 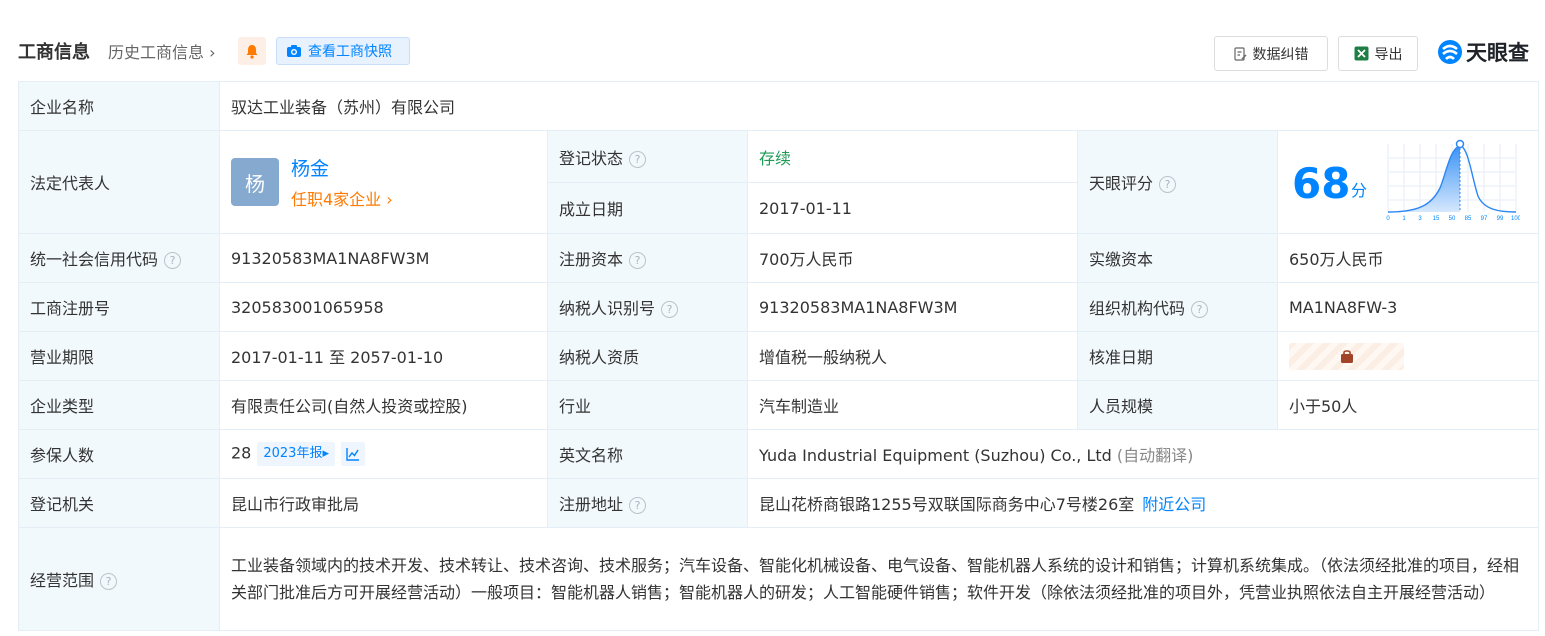 What do you see at coordinates (1388, 219) in the screenshot?
I see `score-tick-label: 0` at bounding box center [1388, 219].